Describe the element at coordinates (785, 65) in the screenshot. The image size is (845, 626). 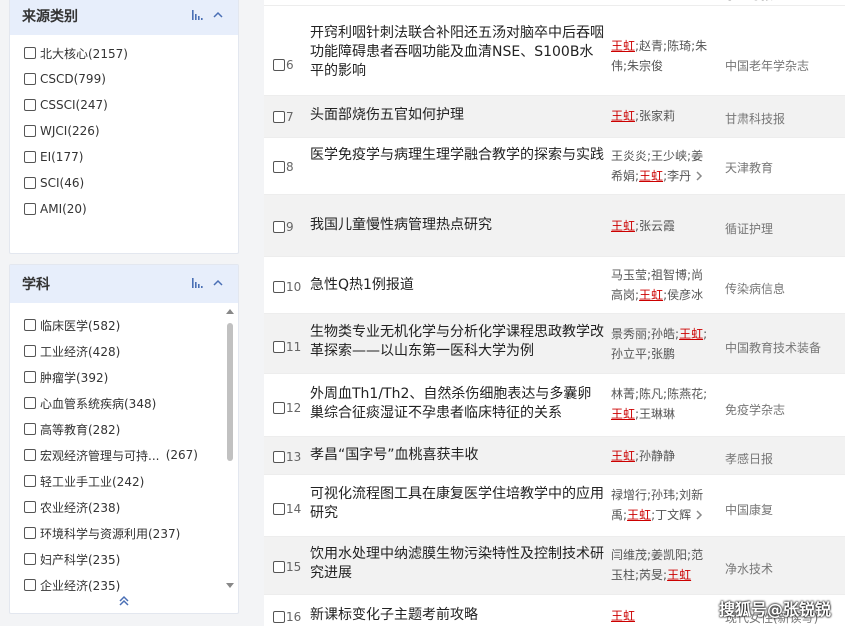
I see `result-source-link: 中国老年学杂志` at that location.